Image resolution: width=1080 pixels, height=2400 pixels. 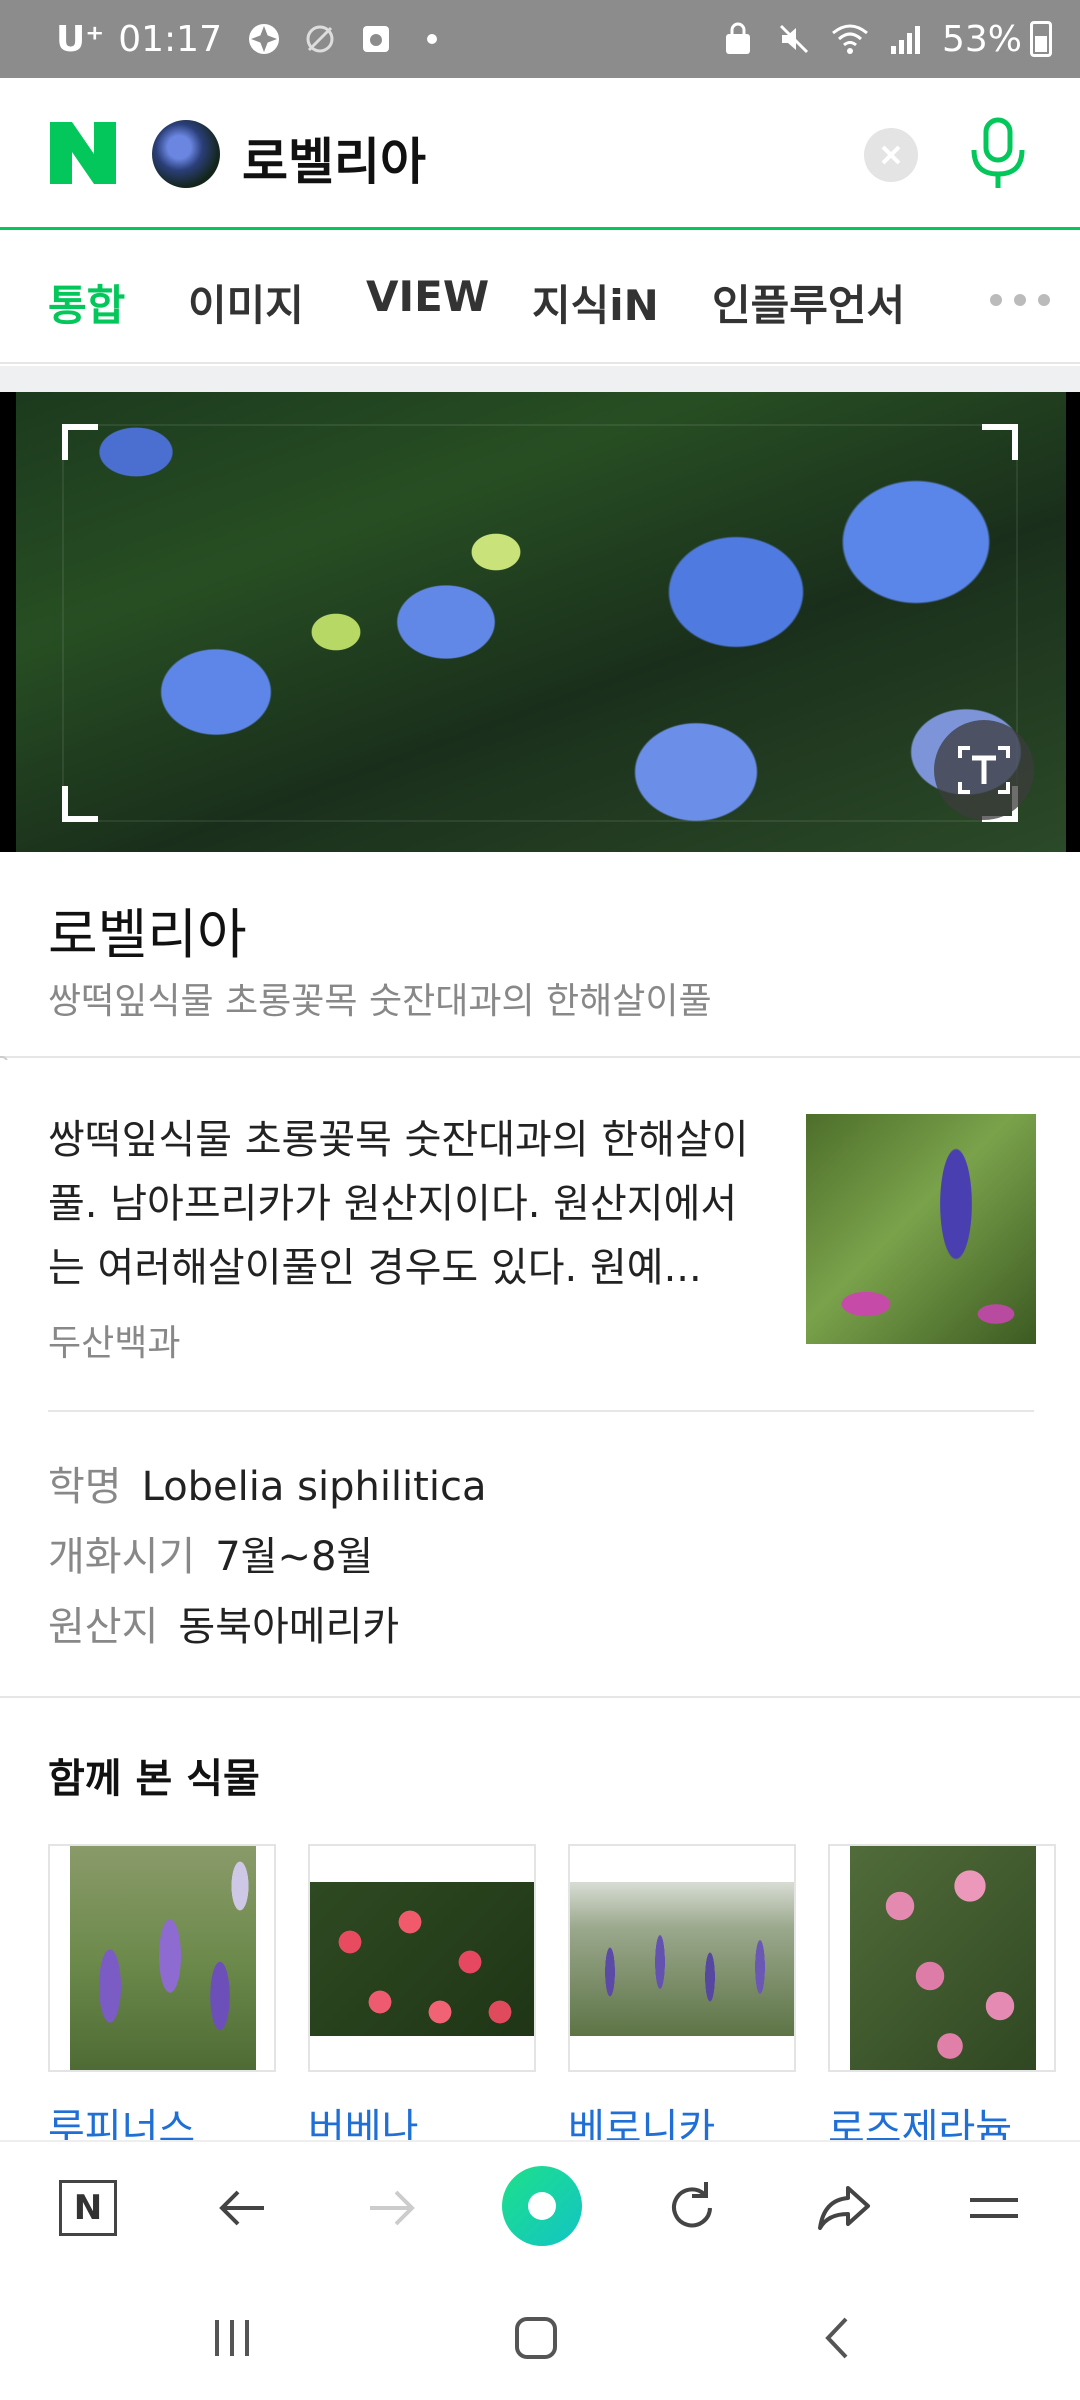 I want to click on scan-corner-top-left, so click(x=80, y=442).